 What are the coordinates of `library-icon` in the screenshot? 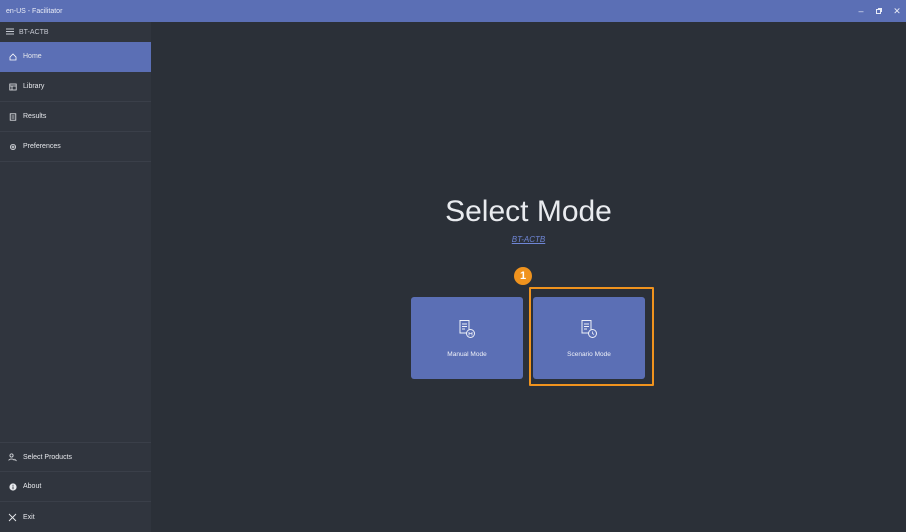 It's located at (12, 86).